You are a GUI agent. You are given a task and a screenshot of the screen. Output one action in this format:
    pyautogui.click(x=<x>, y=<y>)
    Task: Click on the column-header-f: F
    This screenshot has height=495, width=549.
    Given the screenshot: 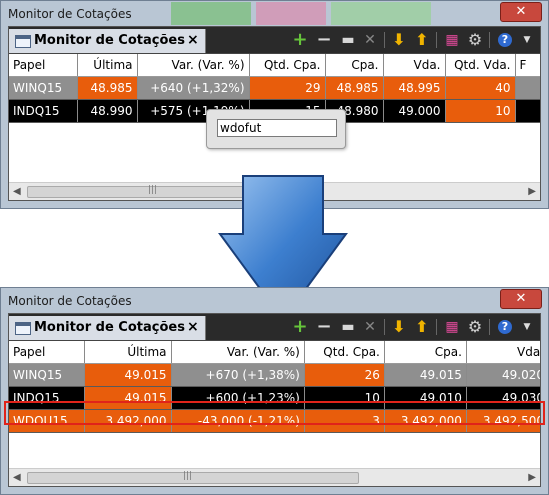 What is the action you would take?
    pyautogui.click(x=527, y=65)
    